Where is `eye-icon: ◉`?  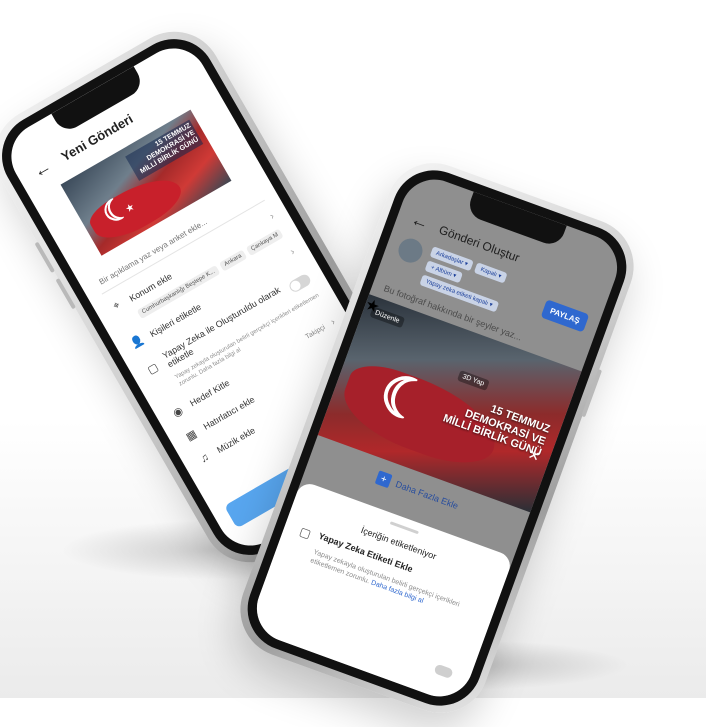 eye-icon: ◉ is located at coordinates (178, 412).